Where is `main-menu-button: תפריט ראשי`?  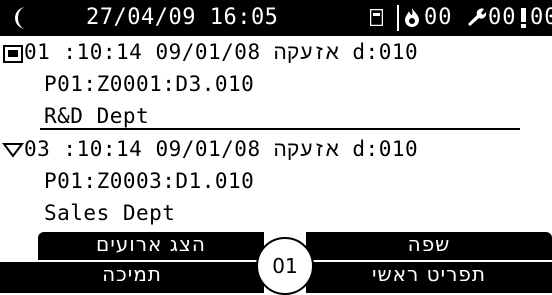
main-menu-button: תפריט ראשי is located at coordinates (429, 277).